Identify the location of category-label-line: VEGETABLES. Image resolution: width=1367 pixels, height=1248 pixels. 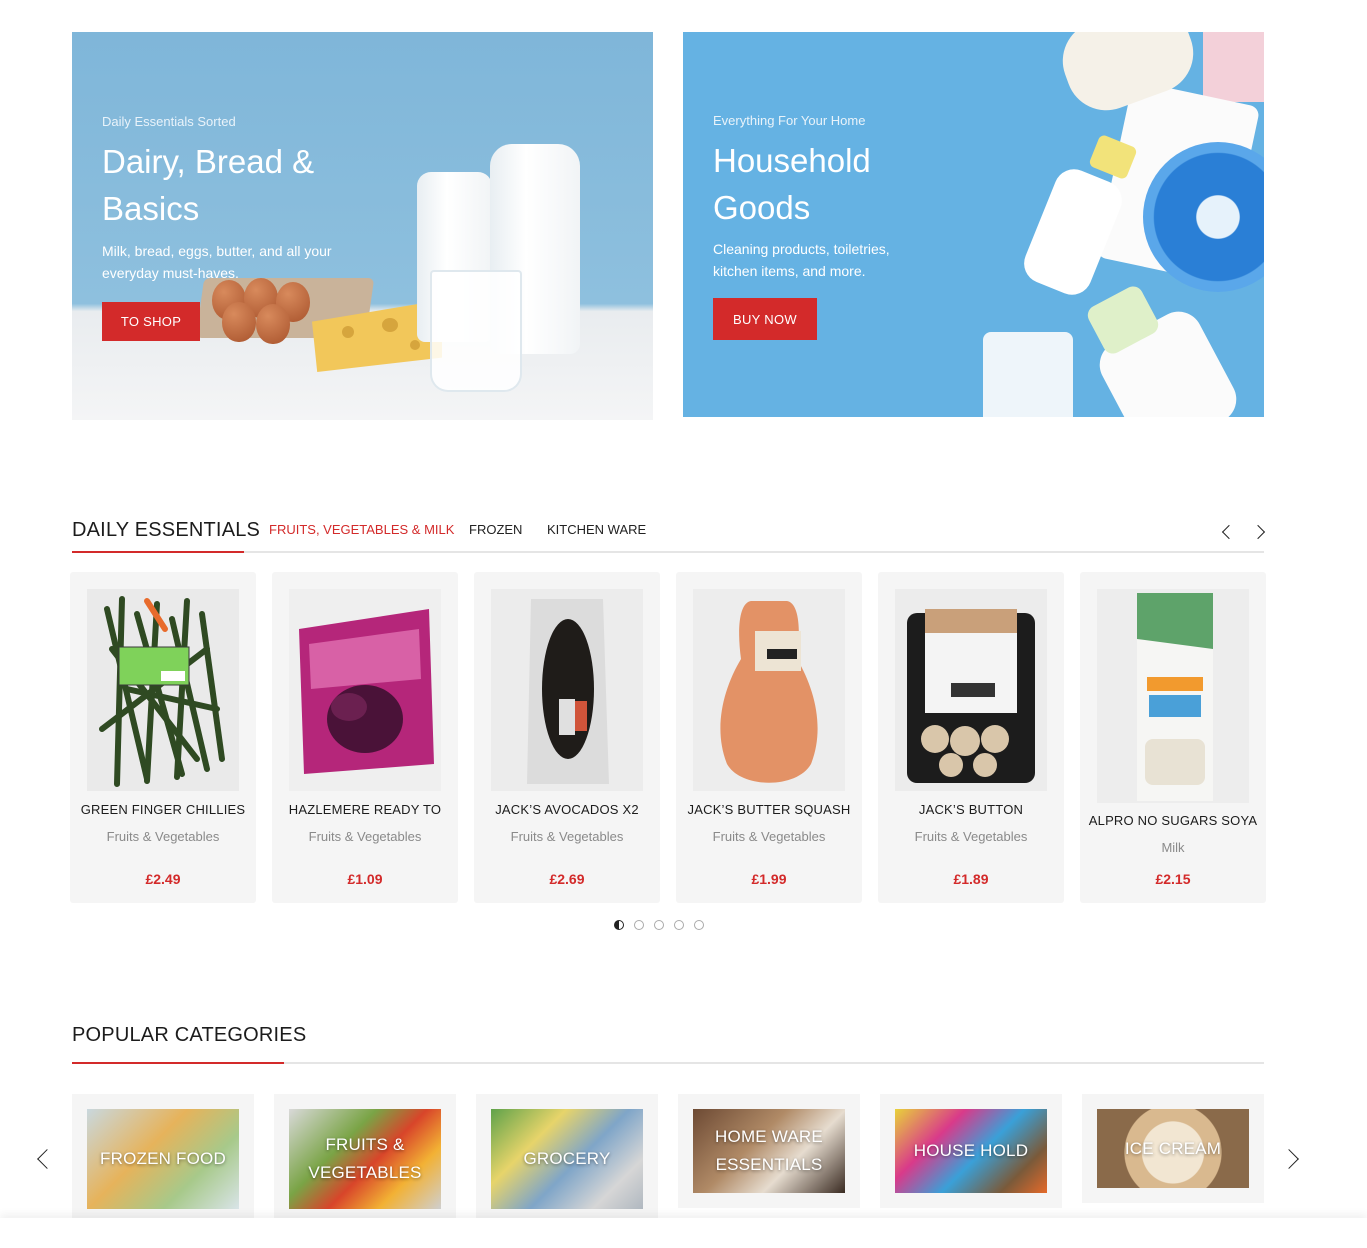
(365, 1172).